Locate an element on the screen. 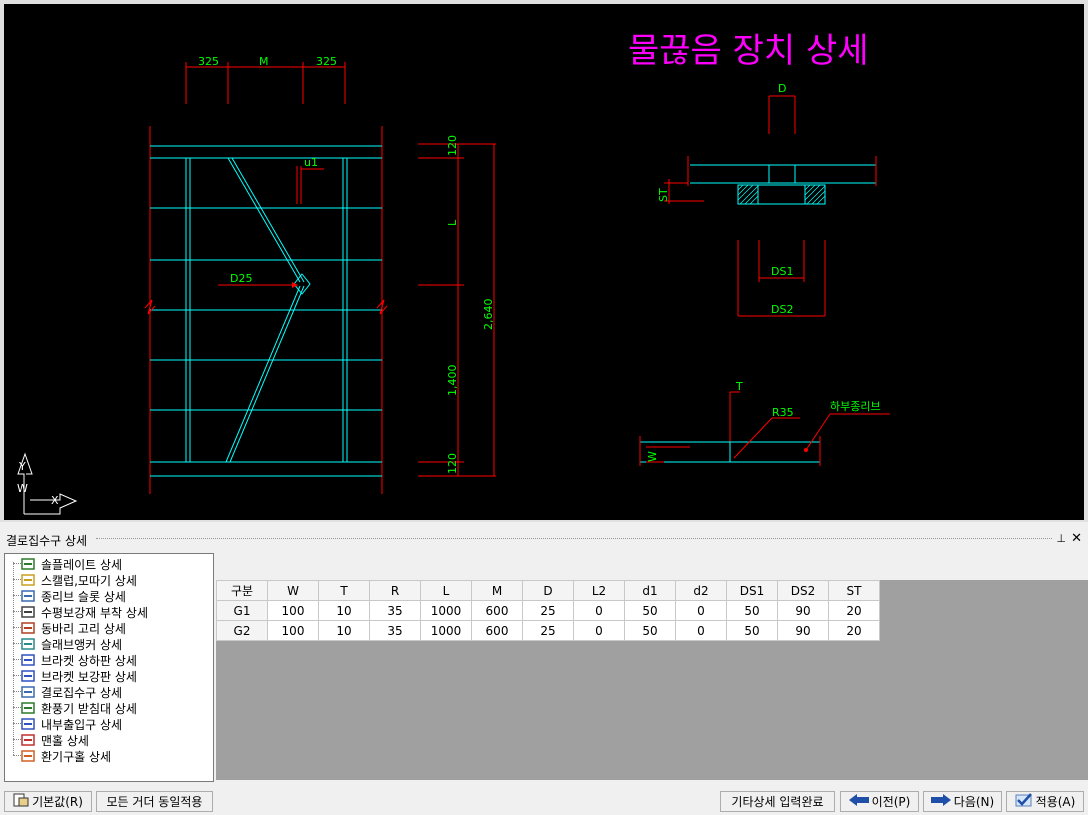  tree-item-9: 결로집수구 상세 is located at coordinates (68, 692).